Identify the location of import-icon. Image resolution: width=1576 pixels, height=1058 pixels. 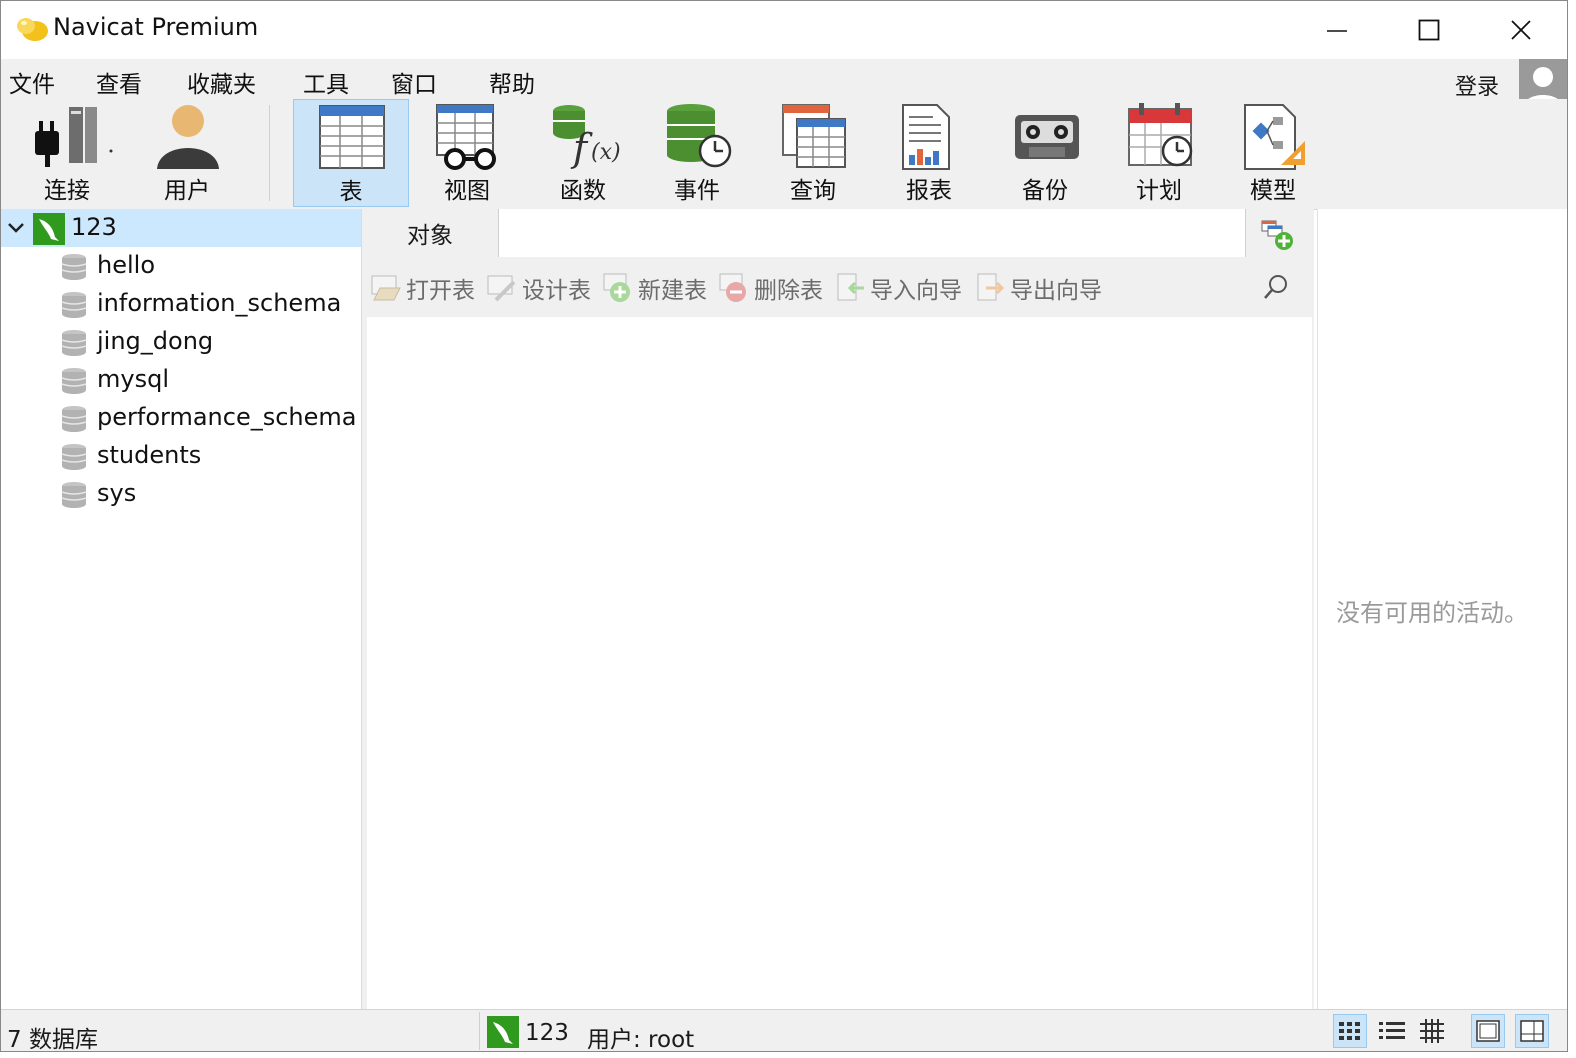
(850, 287).